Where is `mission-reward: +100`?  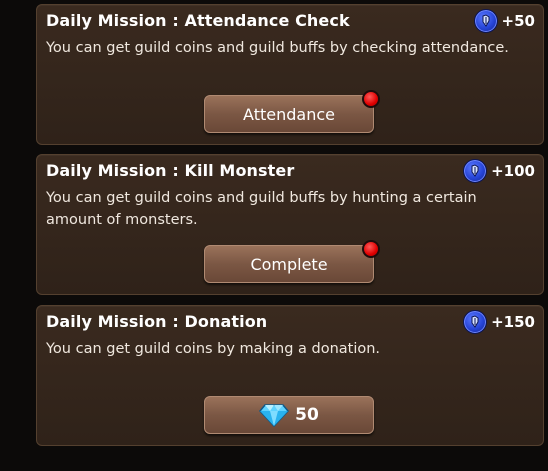 mission-reward: +100 is located at coordinates (499, 171).